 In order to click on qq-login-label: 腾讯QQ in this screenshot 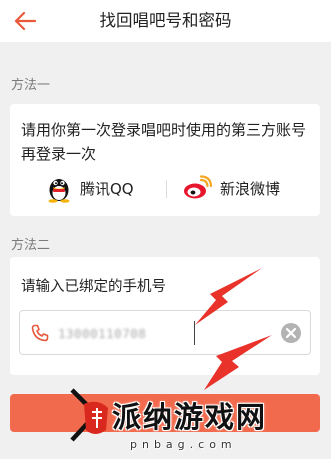, I will do `click(107, 188)`.